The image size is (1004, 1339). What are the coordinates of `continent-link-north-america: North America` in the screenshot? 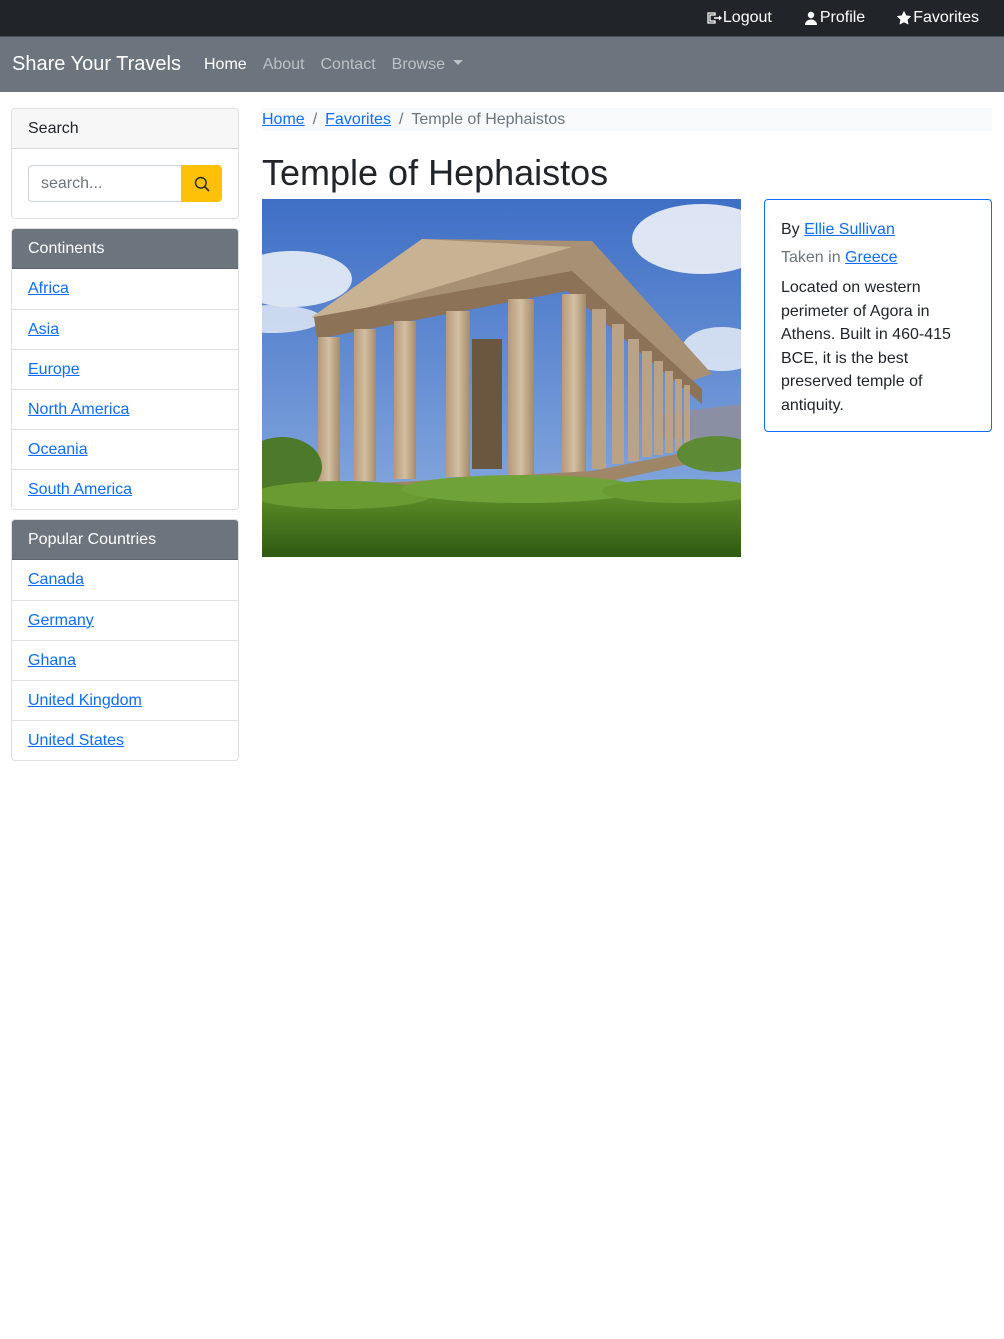 It's located at (78, 410).